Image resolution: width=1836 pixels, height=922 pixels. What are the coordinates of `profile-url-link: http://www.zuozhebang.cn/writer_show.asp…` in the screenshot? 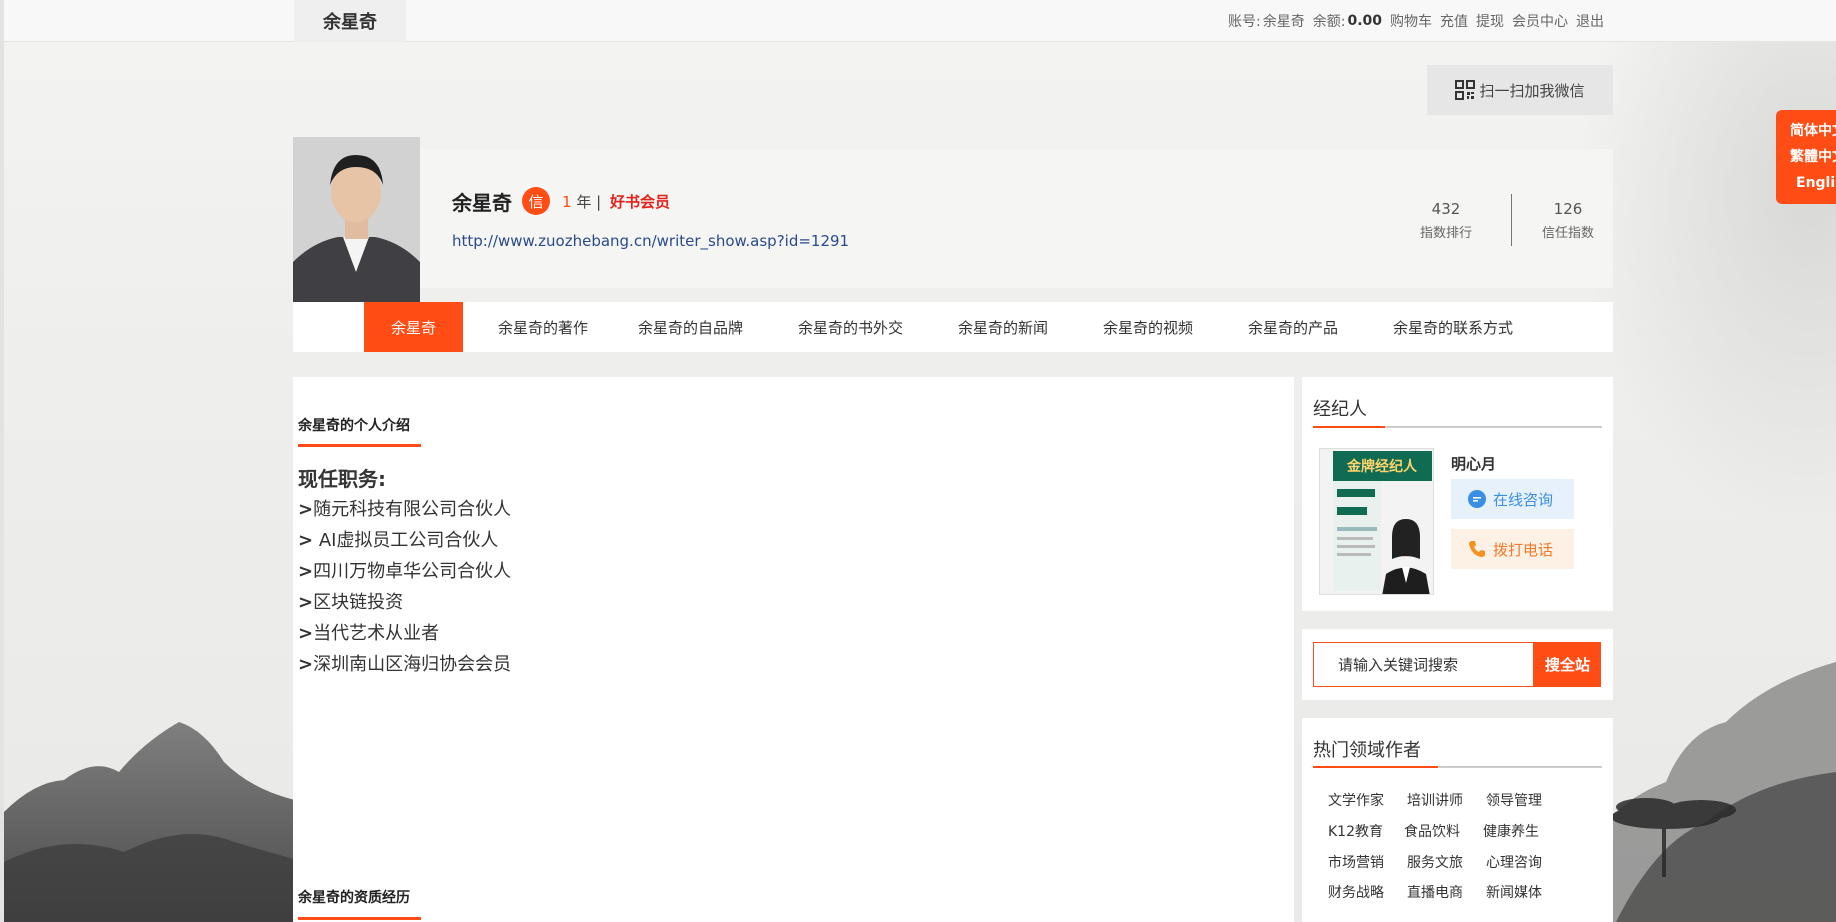 It's located at (650, 241).